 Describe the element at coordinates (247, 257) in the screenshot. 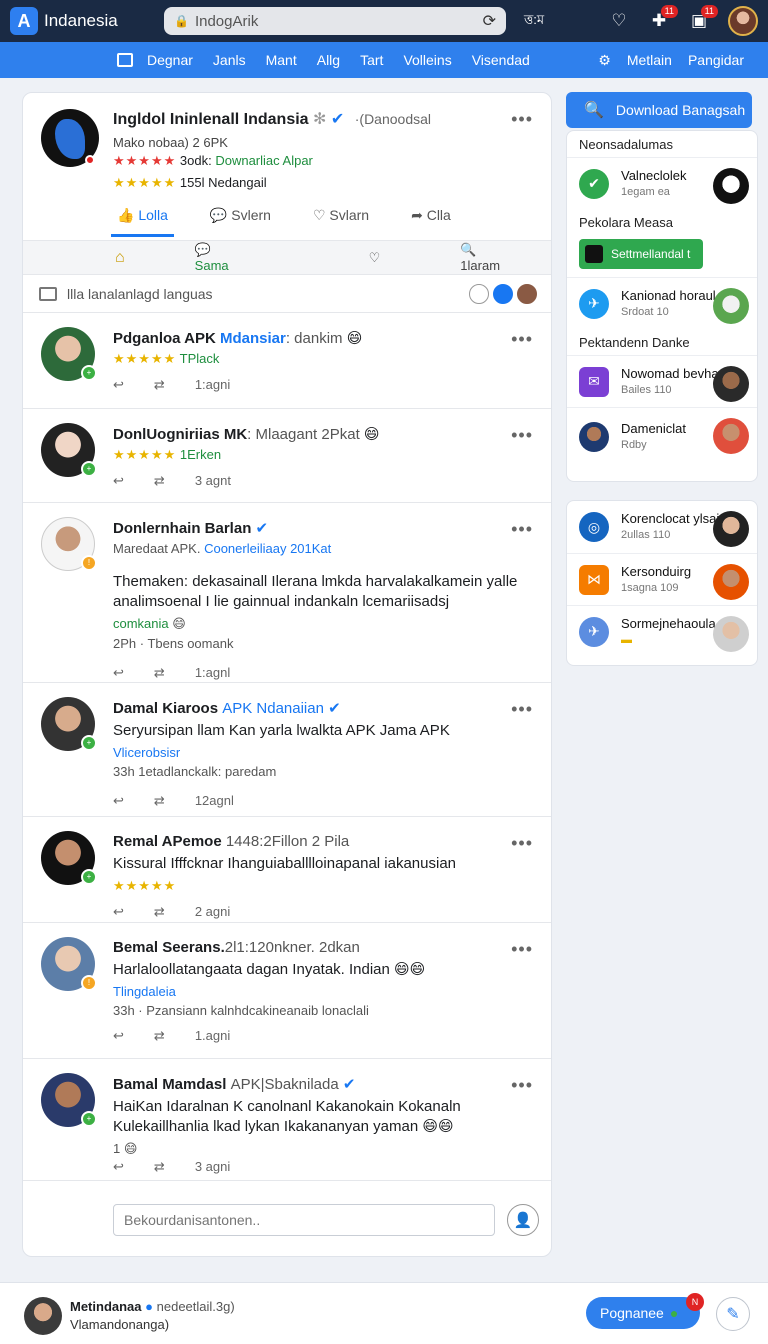

I see `share-action: 💬 Sama` at that location.